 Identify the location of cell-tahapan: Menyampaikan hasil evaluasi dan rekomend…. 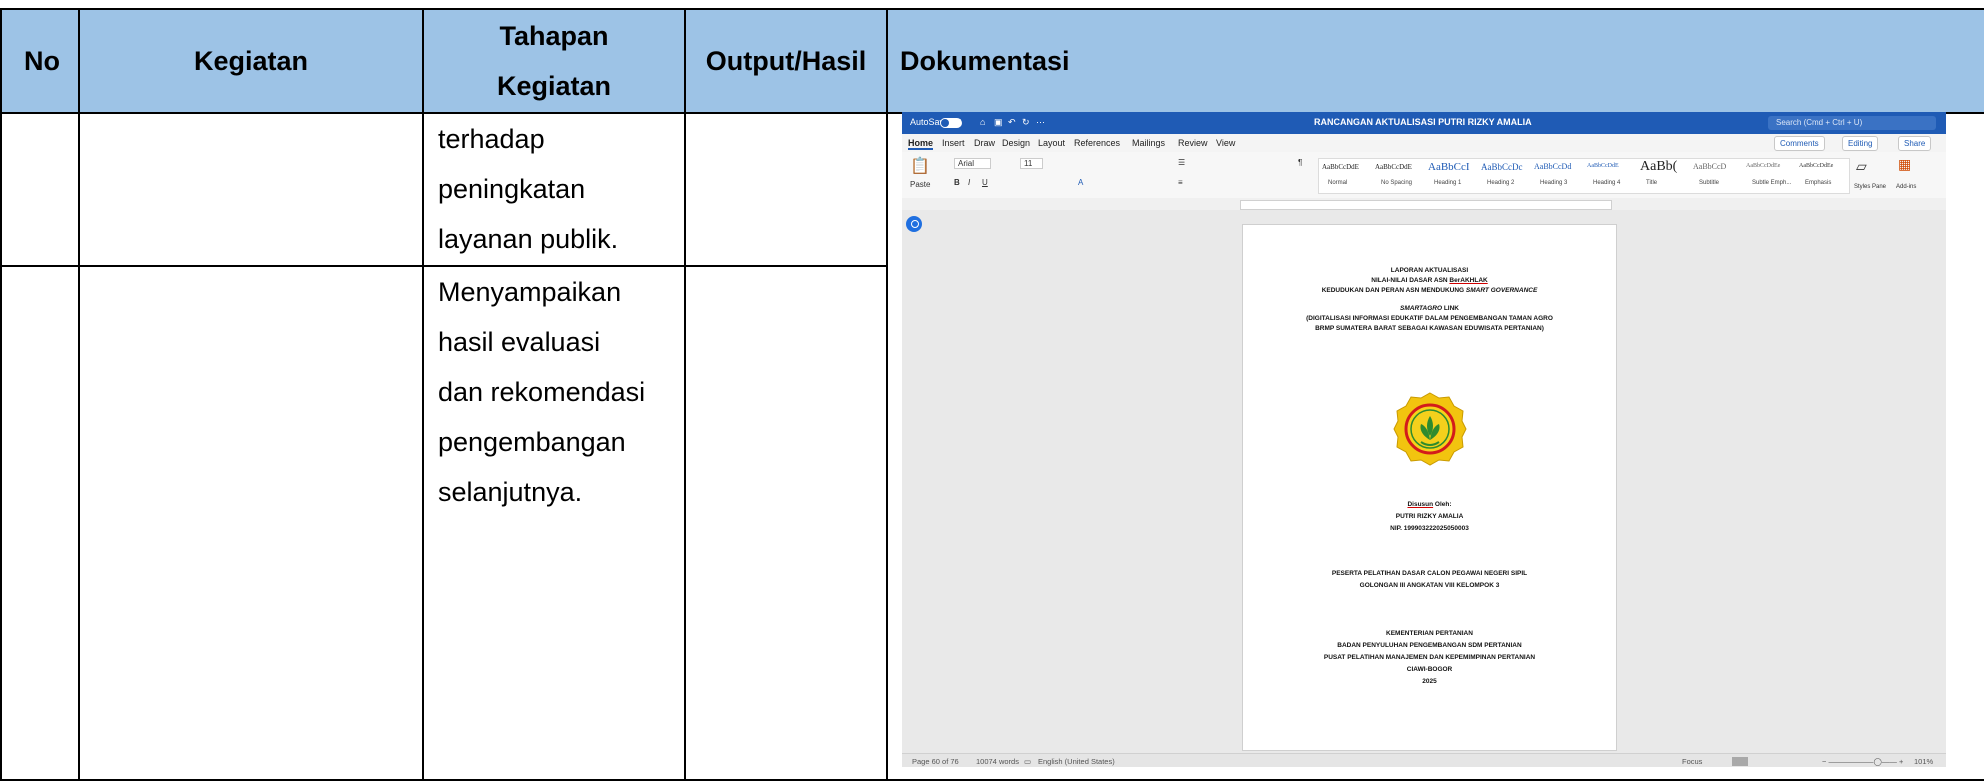
(554, 523).